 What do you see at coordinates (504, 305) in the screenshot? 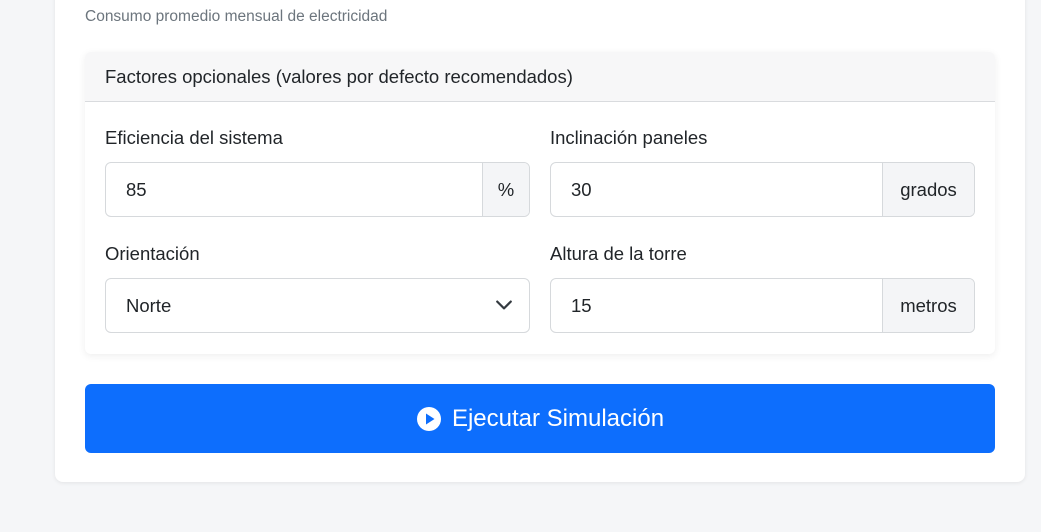
I see `chevron-down-icon` at bounding box center [504, 305].